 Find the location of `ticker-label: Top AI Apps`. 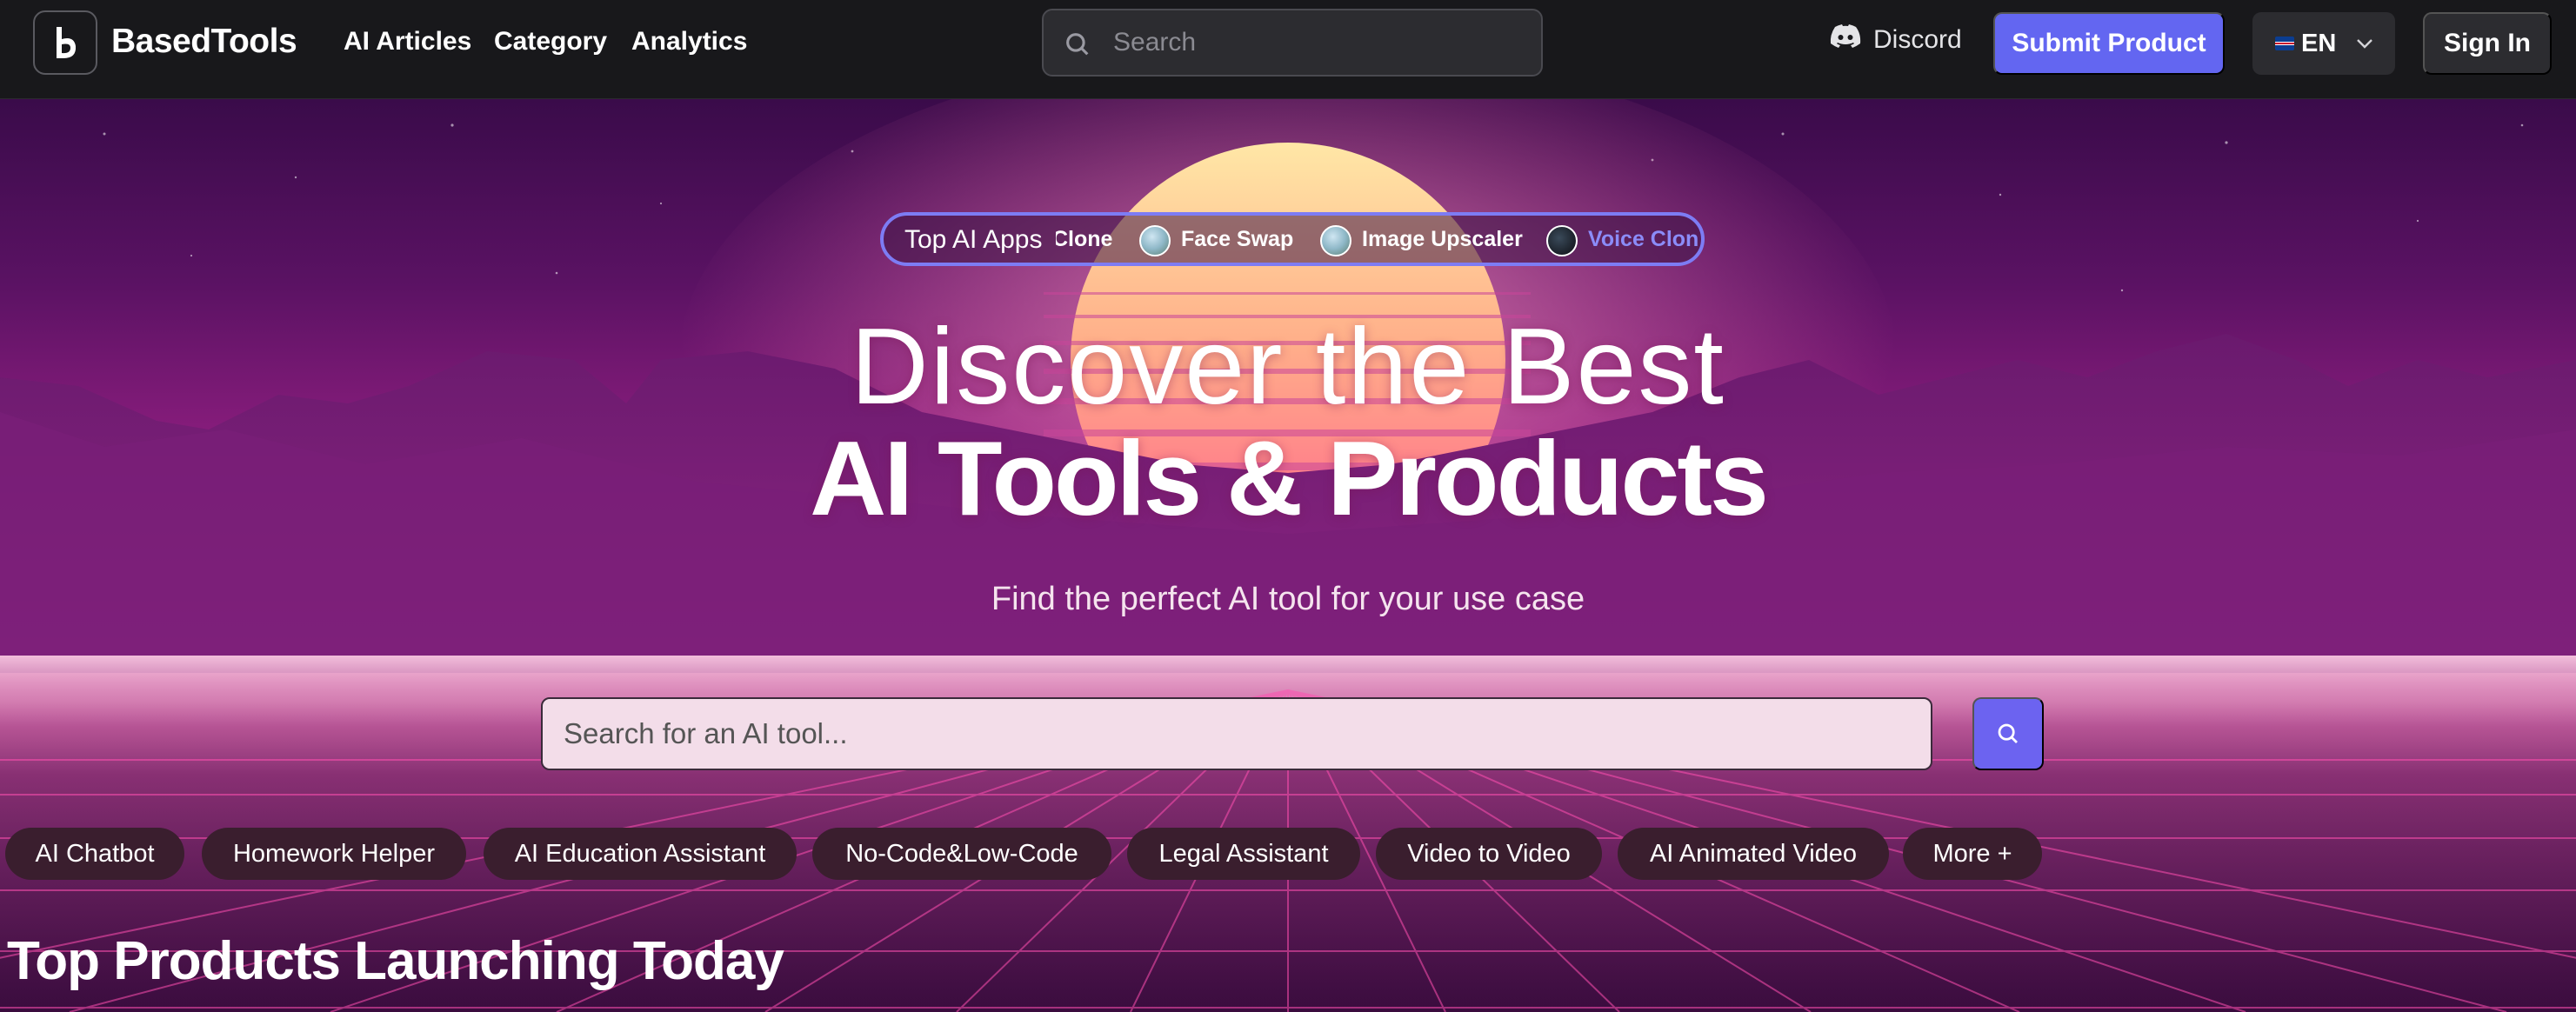

ticker-label: Top AI Apps is located at coordinates (974, 240).